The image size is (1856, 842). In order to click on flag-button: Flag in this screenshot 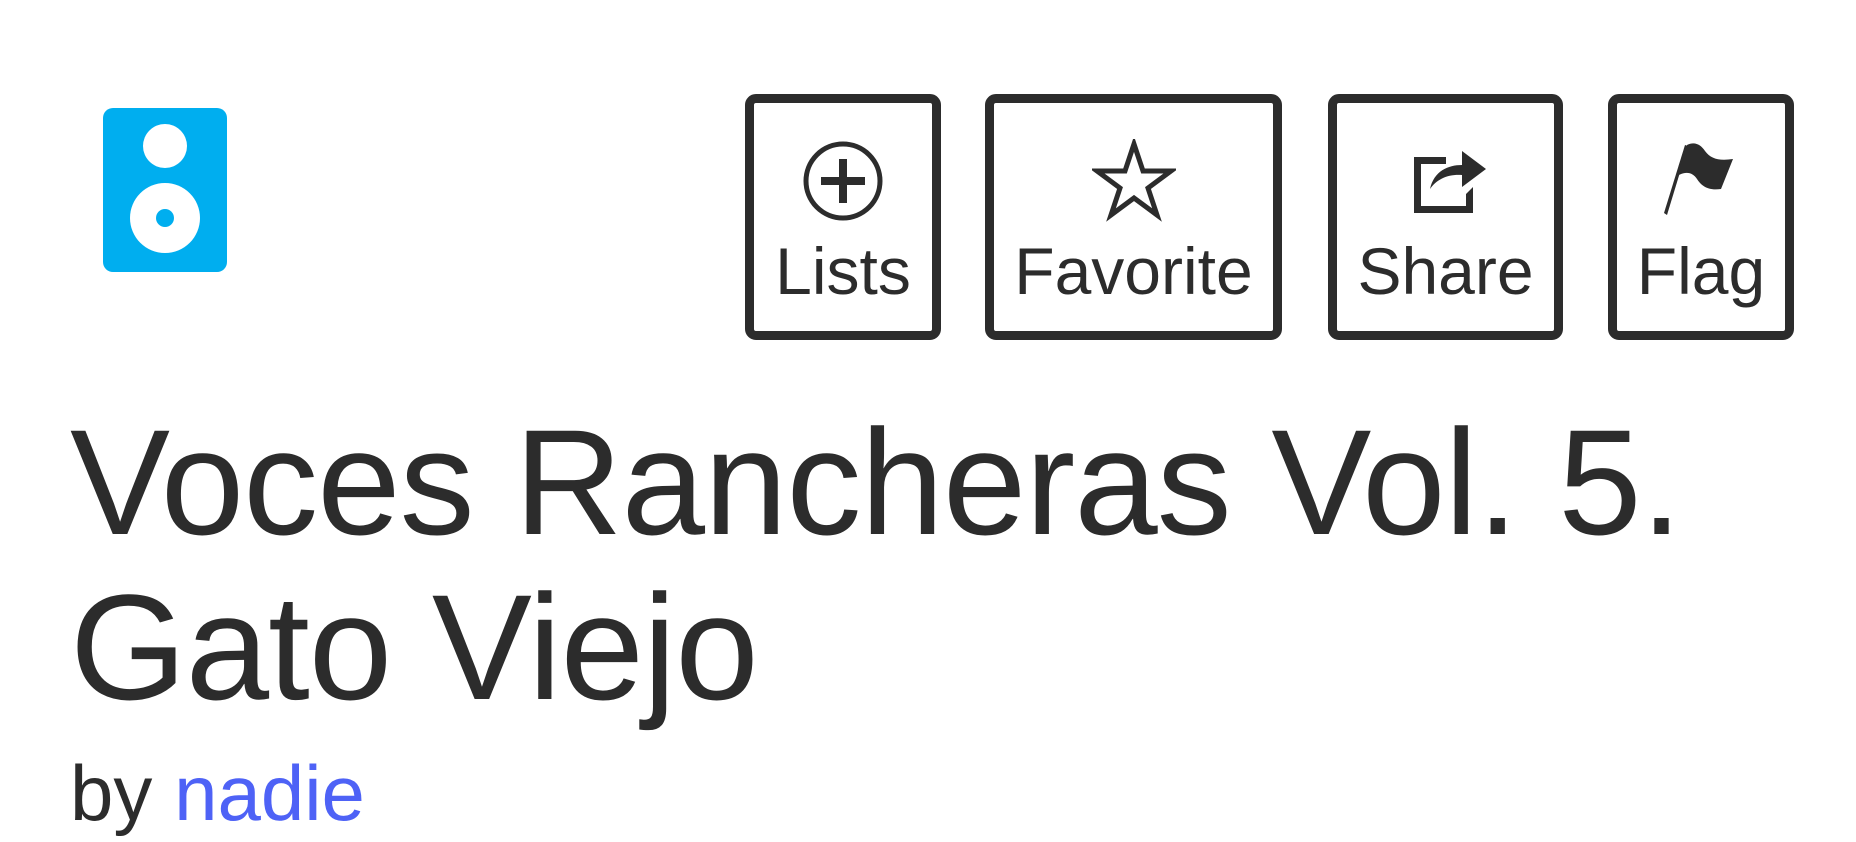, I will do `click(1701, 217)`.